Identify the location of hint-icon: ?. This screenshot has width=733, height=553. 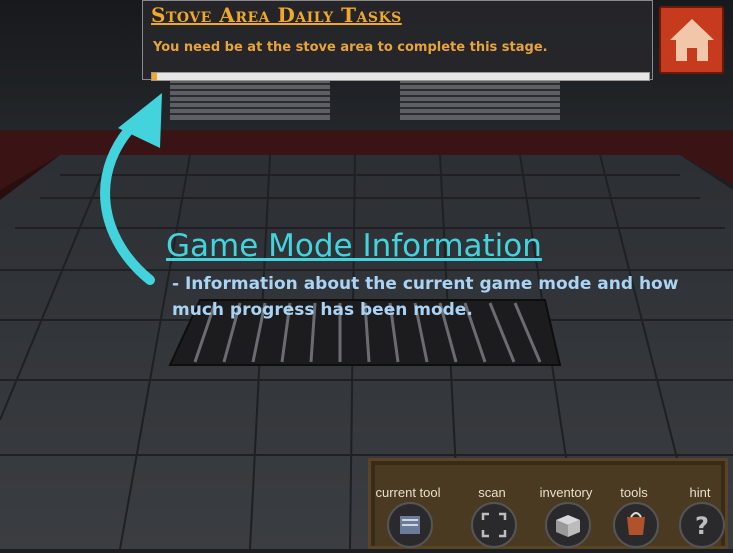
(702, 525).